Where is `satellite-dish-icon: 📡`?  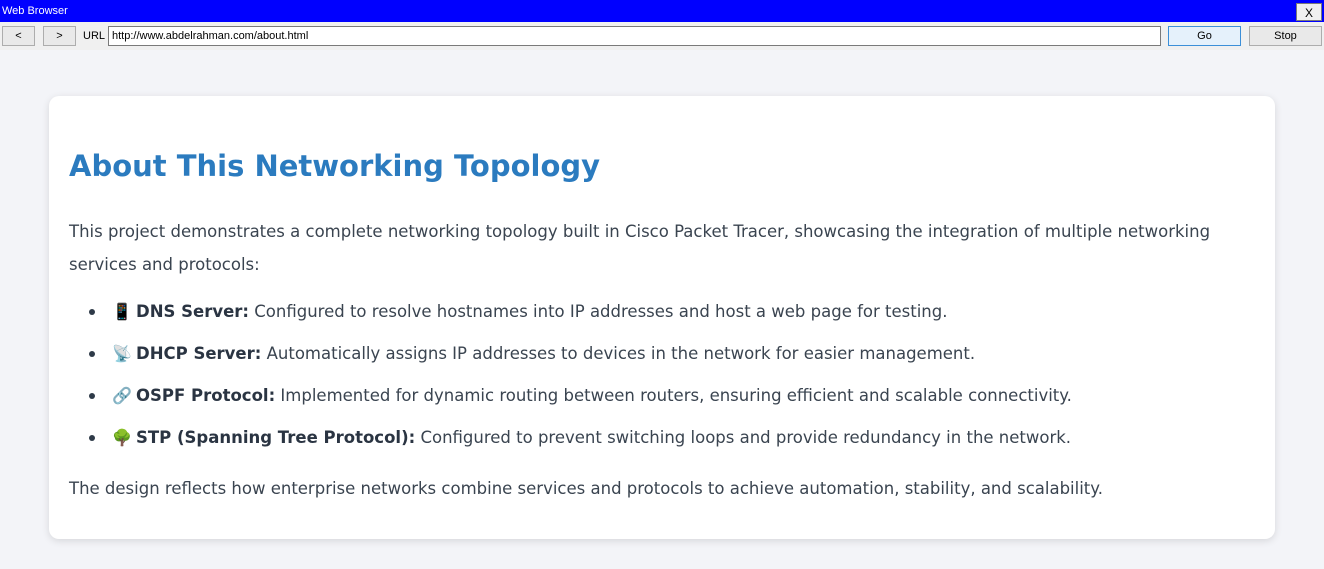
satellite-dish-icon: 📡 is located at coordinates (122, 353).